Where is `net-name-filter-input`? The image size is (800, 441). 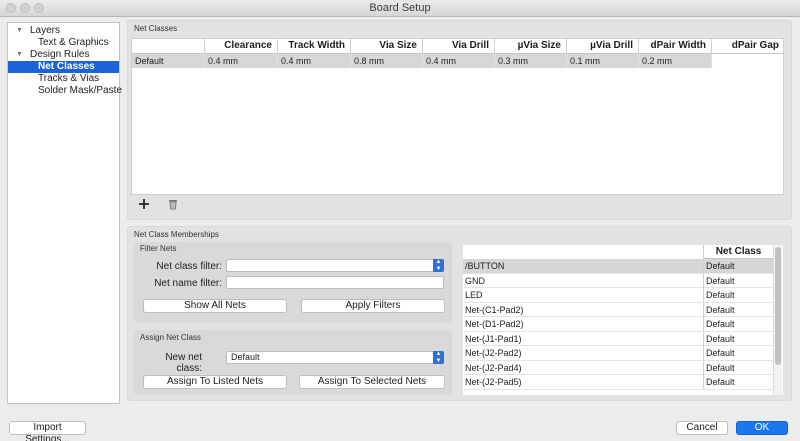
net-name-filter-input is located at coordinates (335, 282).